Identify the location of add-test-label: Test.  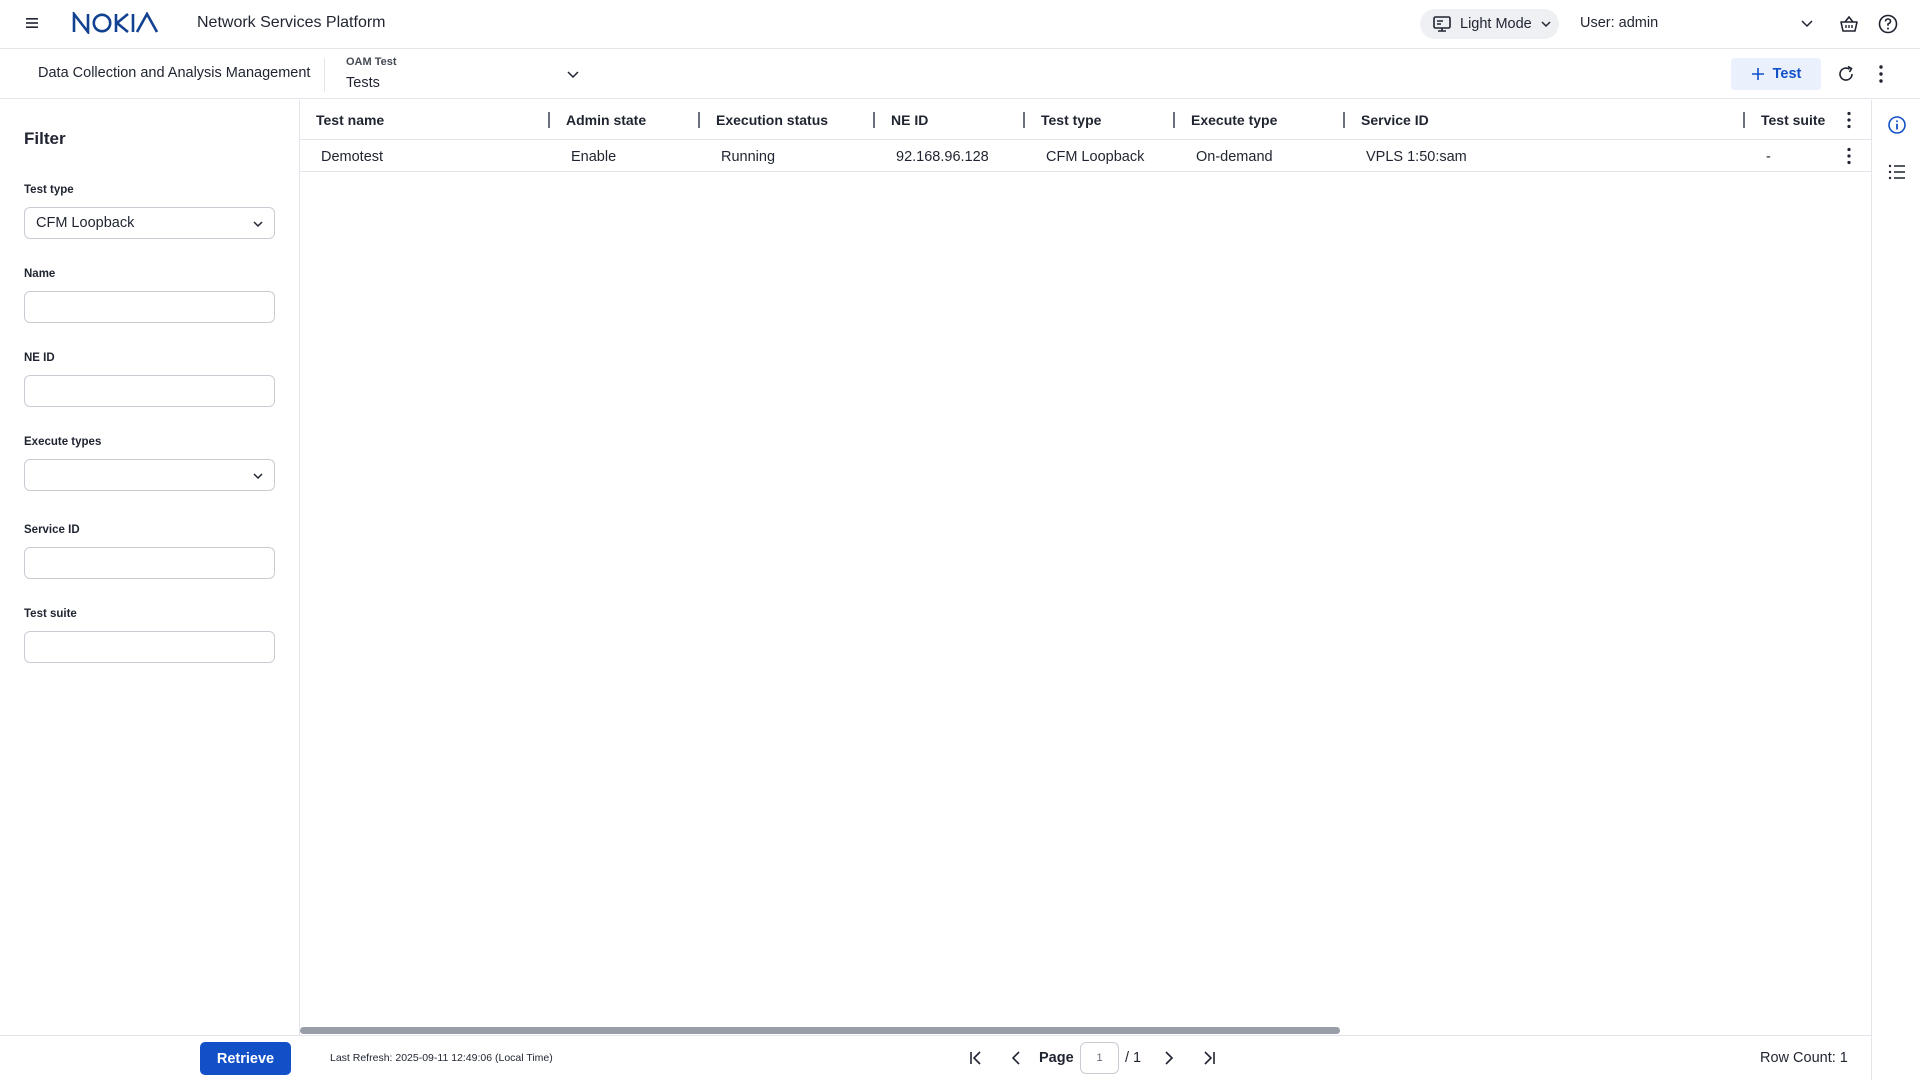
(1787, 74).